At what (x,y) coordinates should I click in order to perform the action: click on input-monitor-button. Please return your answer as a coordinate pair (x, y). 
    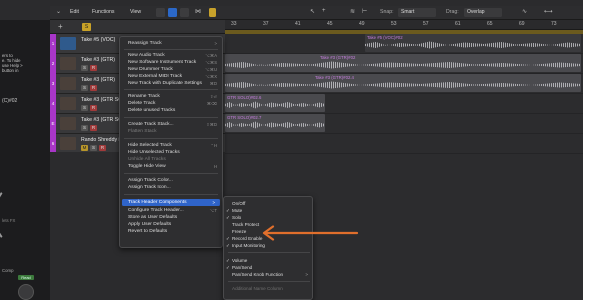
    Looking at the image, I should click on (212, 12).